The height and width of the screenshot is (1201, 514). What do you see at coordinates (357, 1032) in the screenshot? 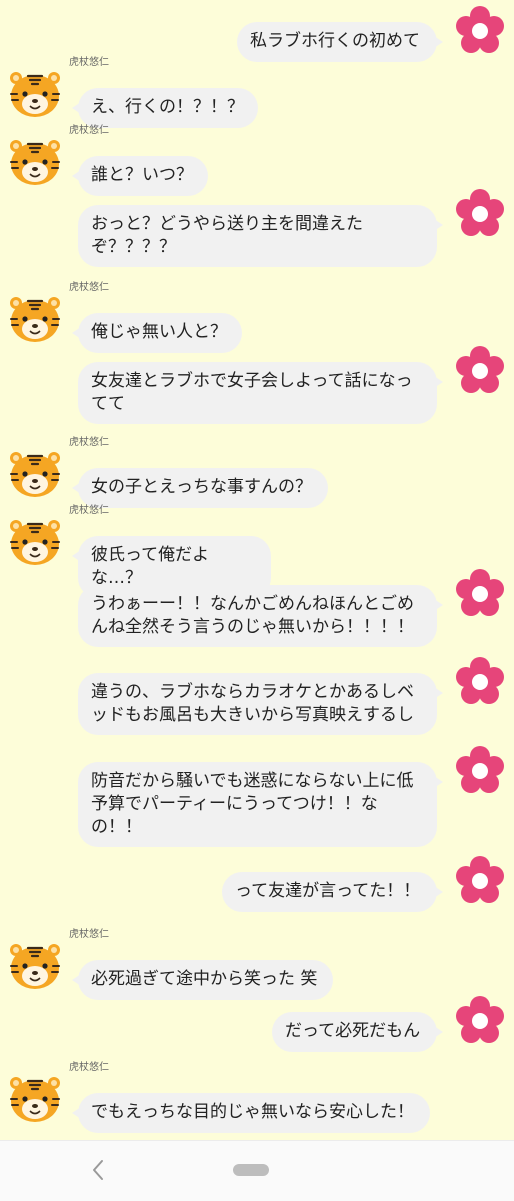
I see `sent-message-bubble: だって必死だもん` at bounding box center [357, 1032].